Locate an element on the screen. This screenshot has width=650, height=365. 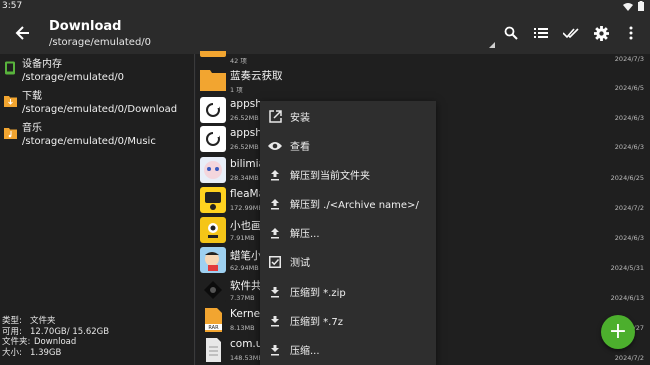
menu-item-extract-to-folder: 解压到 ./<Archive name>/ is located at coordinates (348, 203).